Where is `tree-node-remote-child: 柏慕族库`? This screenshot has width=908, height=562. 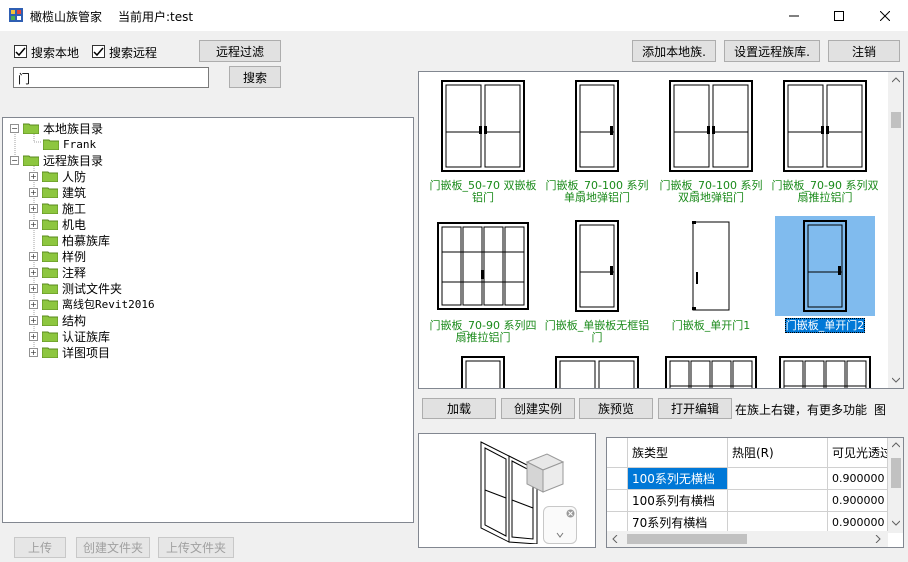
tree-node-remote-child: 柏慕族库 is located at coordinates (69, 240).